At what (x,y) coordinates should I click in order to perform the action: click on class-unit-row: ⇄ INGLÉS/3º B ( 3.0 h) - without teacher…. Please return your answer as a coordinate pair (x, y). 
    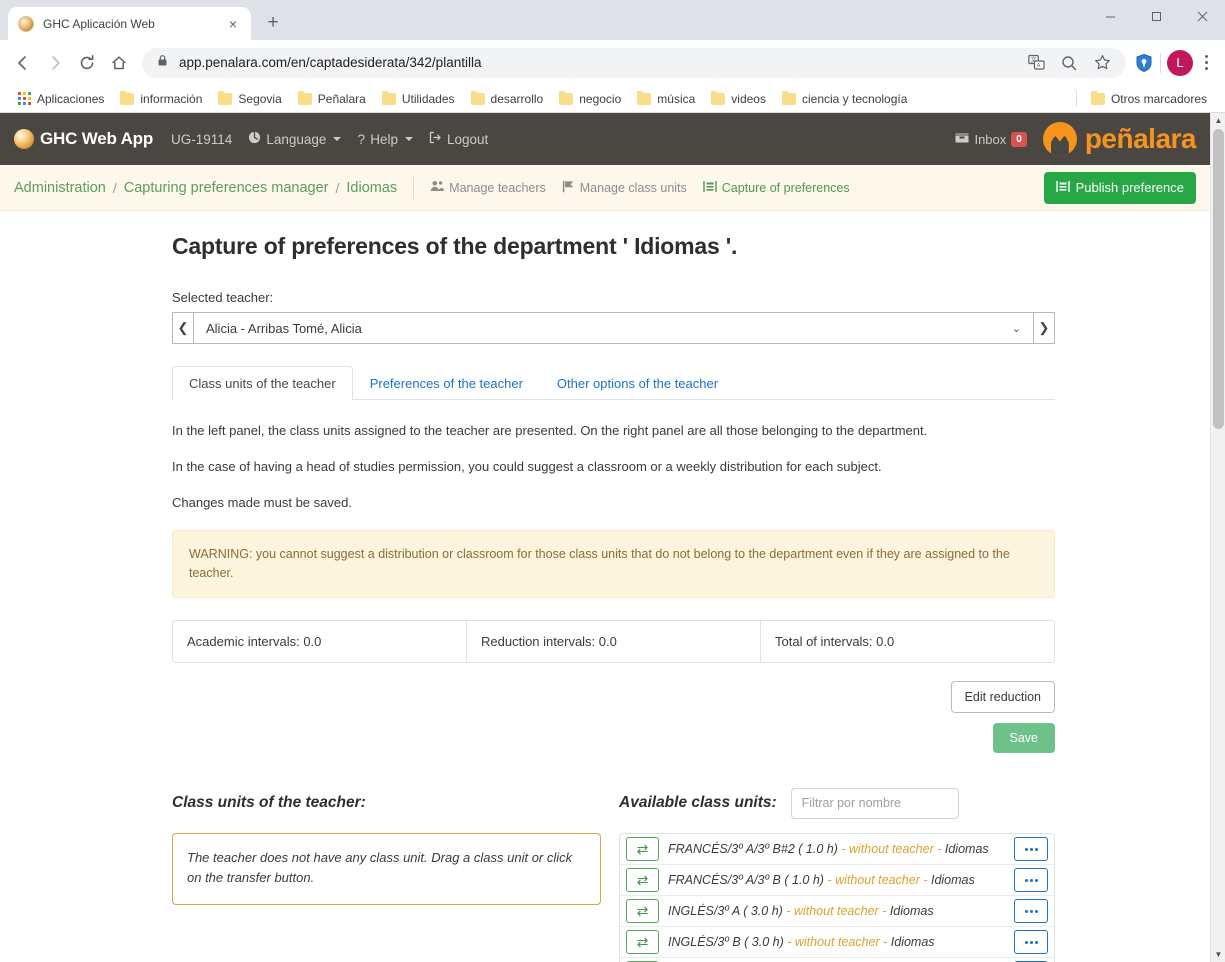
    Looking at the image, I should click on (837, 943).